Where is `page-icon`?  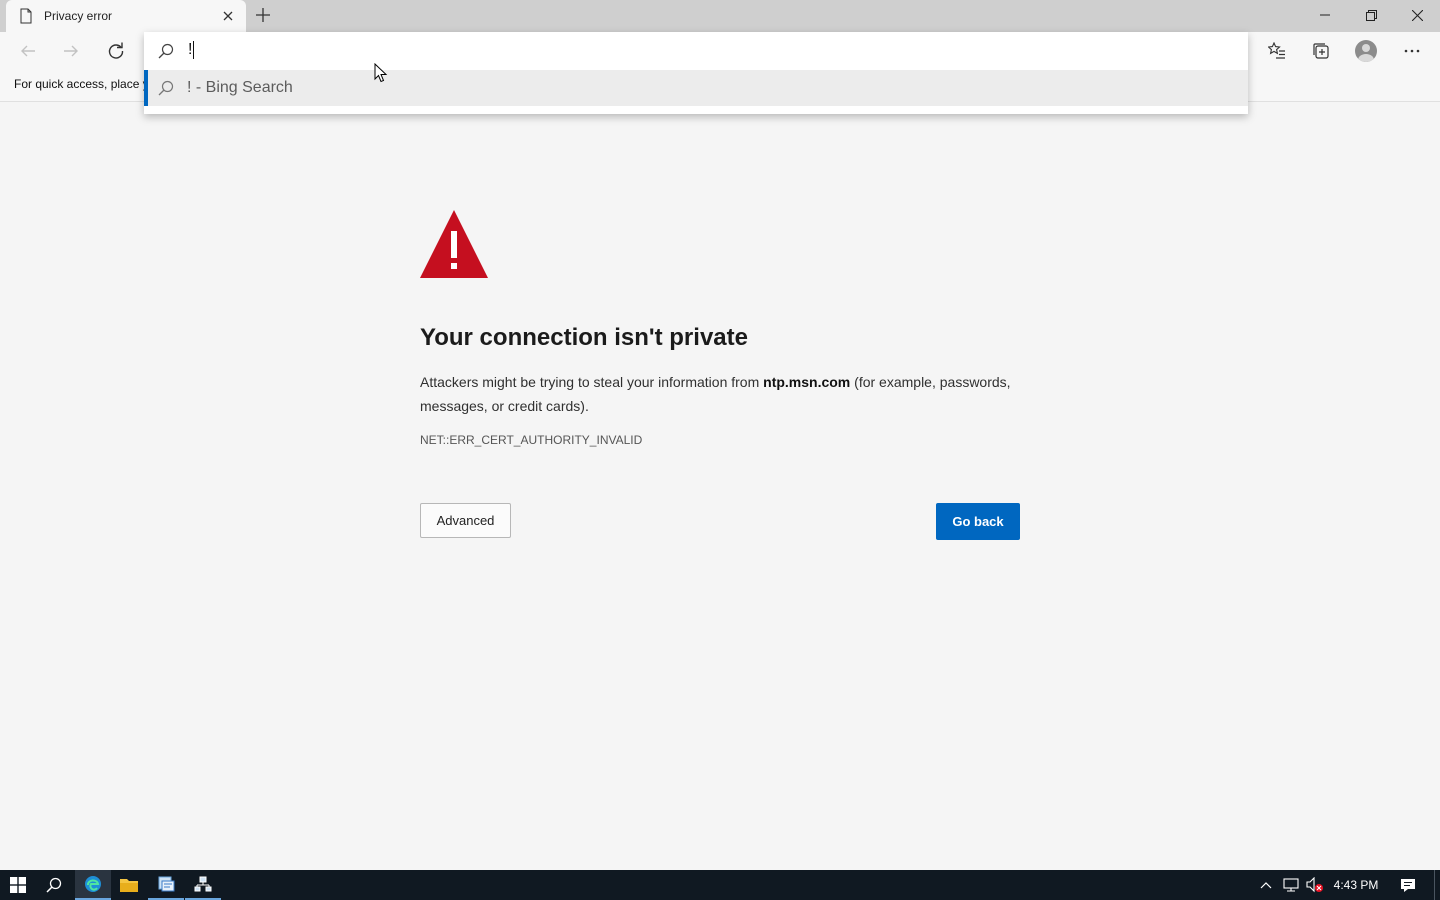
page-icon is located at coordinates (26, 16).